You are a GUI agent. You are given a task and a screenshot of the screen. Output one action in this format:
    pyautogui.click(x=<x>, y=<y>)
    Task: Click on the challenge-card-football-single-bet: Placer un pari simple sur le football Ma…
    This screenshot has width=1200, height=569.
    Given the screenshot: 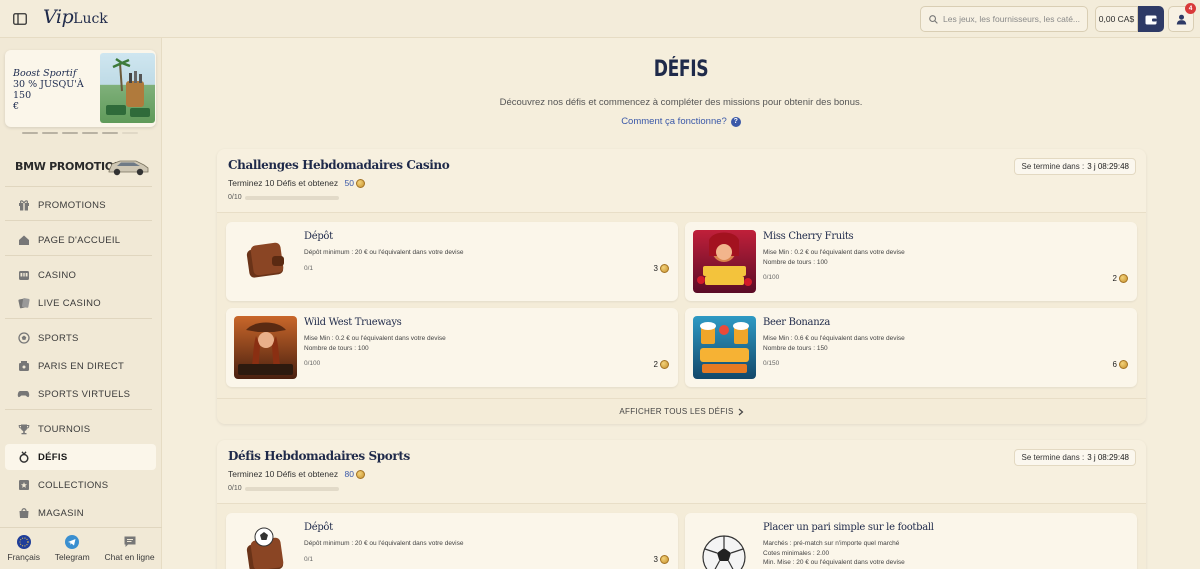 What is the action you would take?
    pyautogui.click(x=911, y=541)
    